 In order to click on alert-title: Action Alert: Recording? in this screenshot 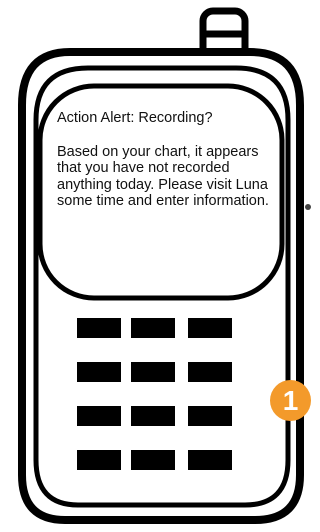, I will do `click(135, 118)`.